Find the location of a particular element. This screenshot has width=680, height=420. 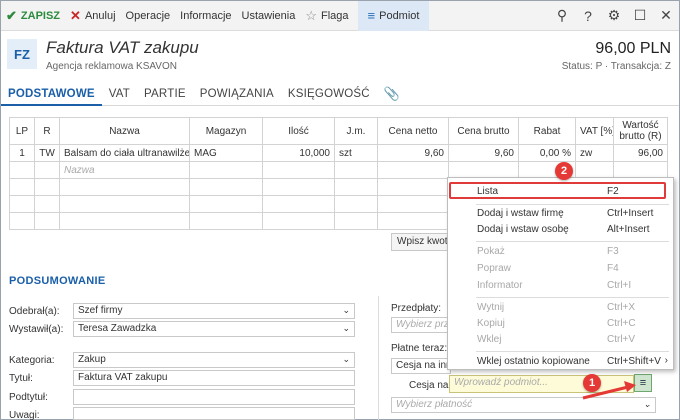

annotation-arrow is located at coordinates (609, 390).